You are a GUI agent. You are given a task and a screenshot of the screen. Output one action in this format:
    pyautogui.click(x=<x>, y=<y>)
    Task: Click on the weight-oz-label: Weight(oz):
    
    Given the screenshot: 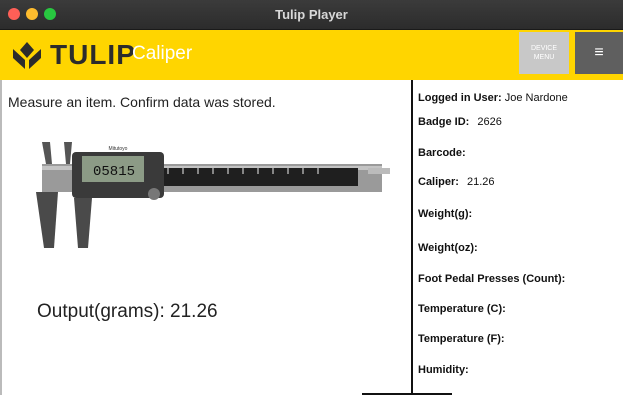 What is the action you would take?
    pyautogui.click(x=448, y=248)
    